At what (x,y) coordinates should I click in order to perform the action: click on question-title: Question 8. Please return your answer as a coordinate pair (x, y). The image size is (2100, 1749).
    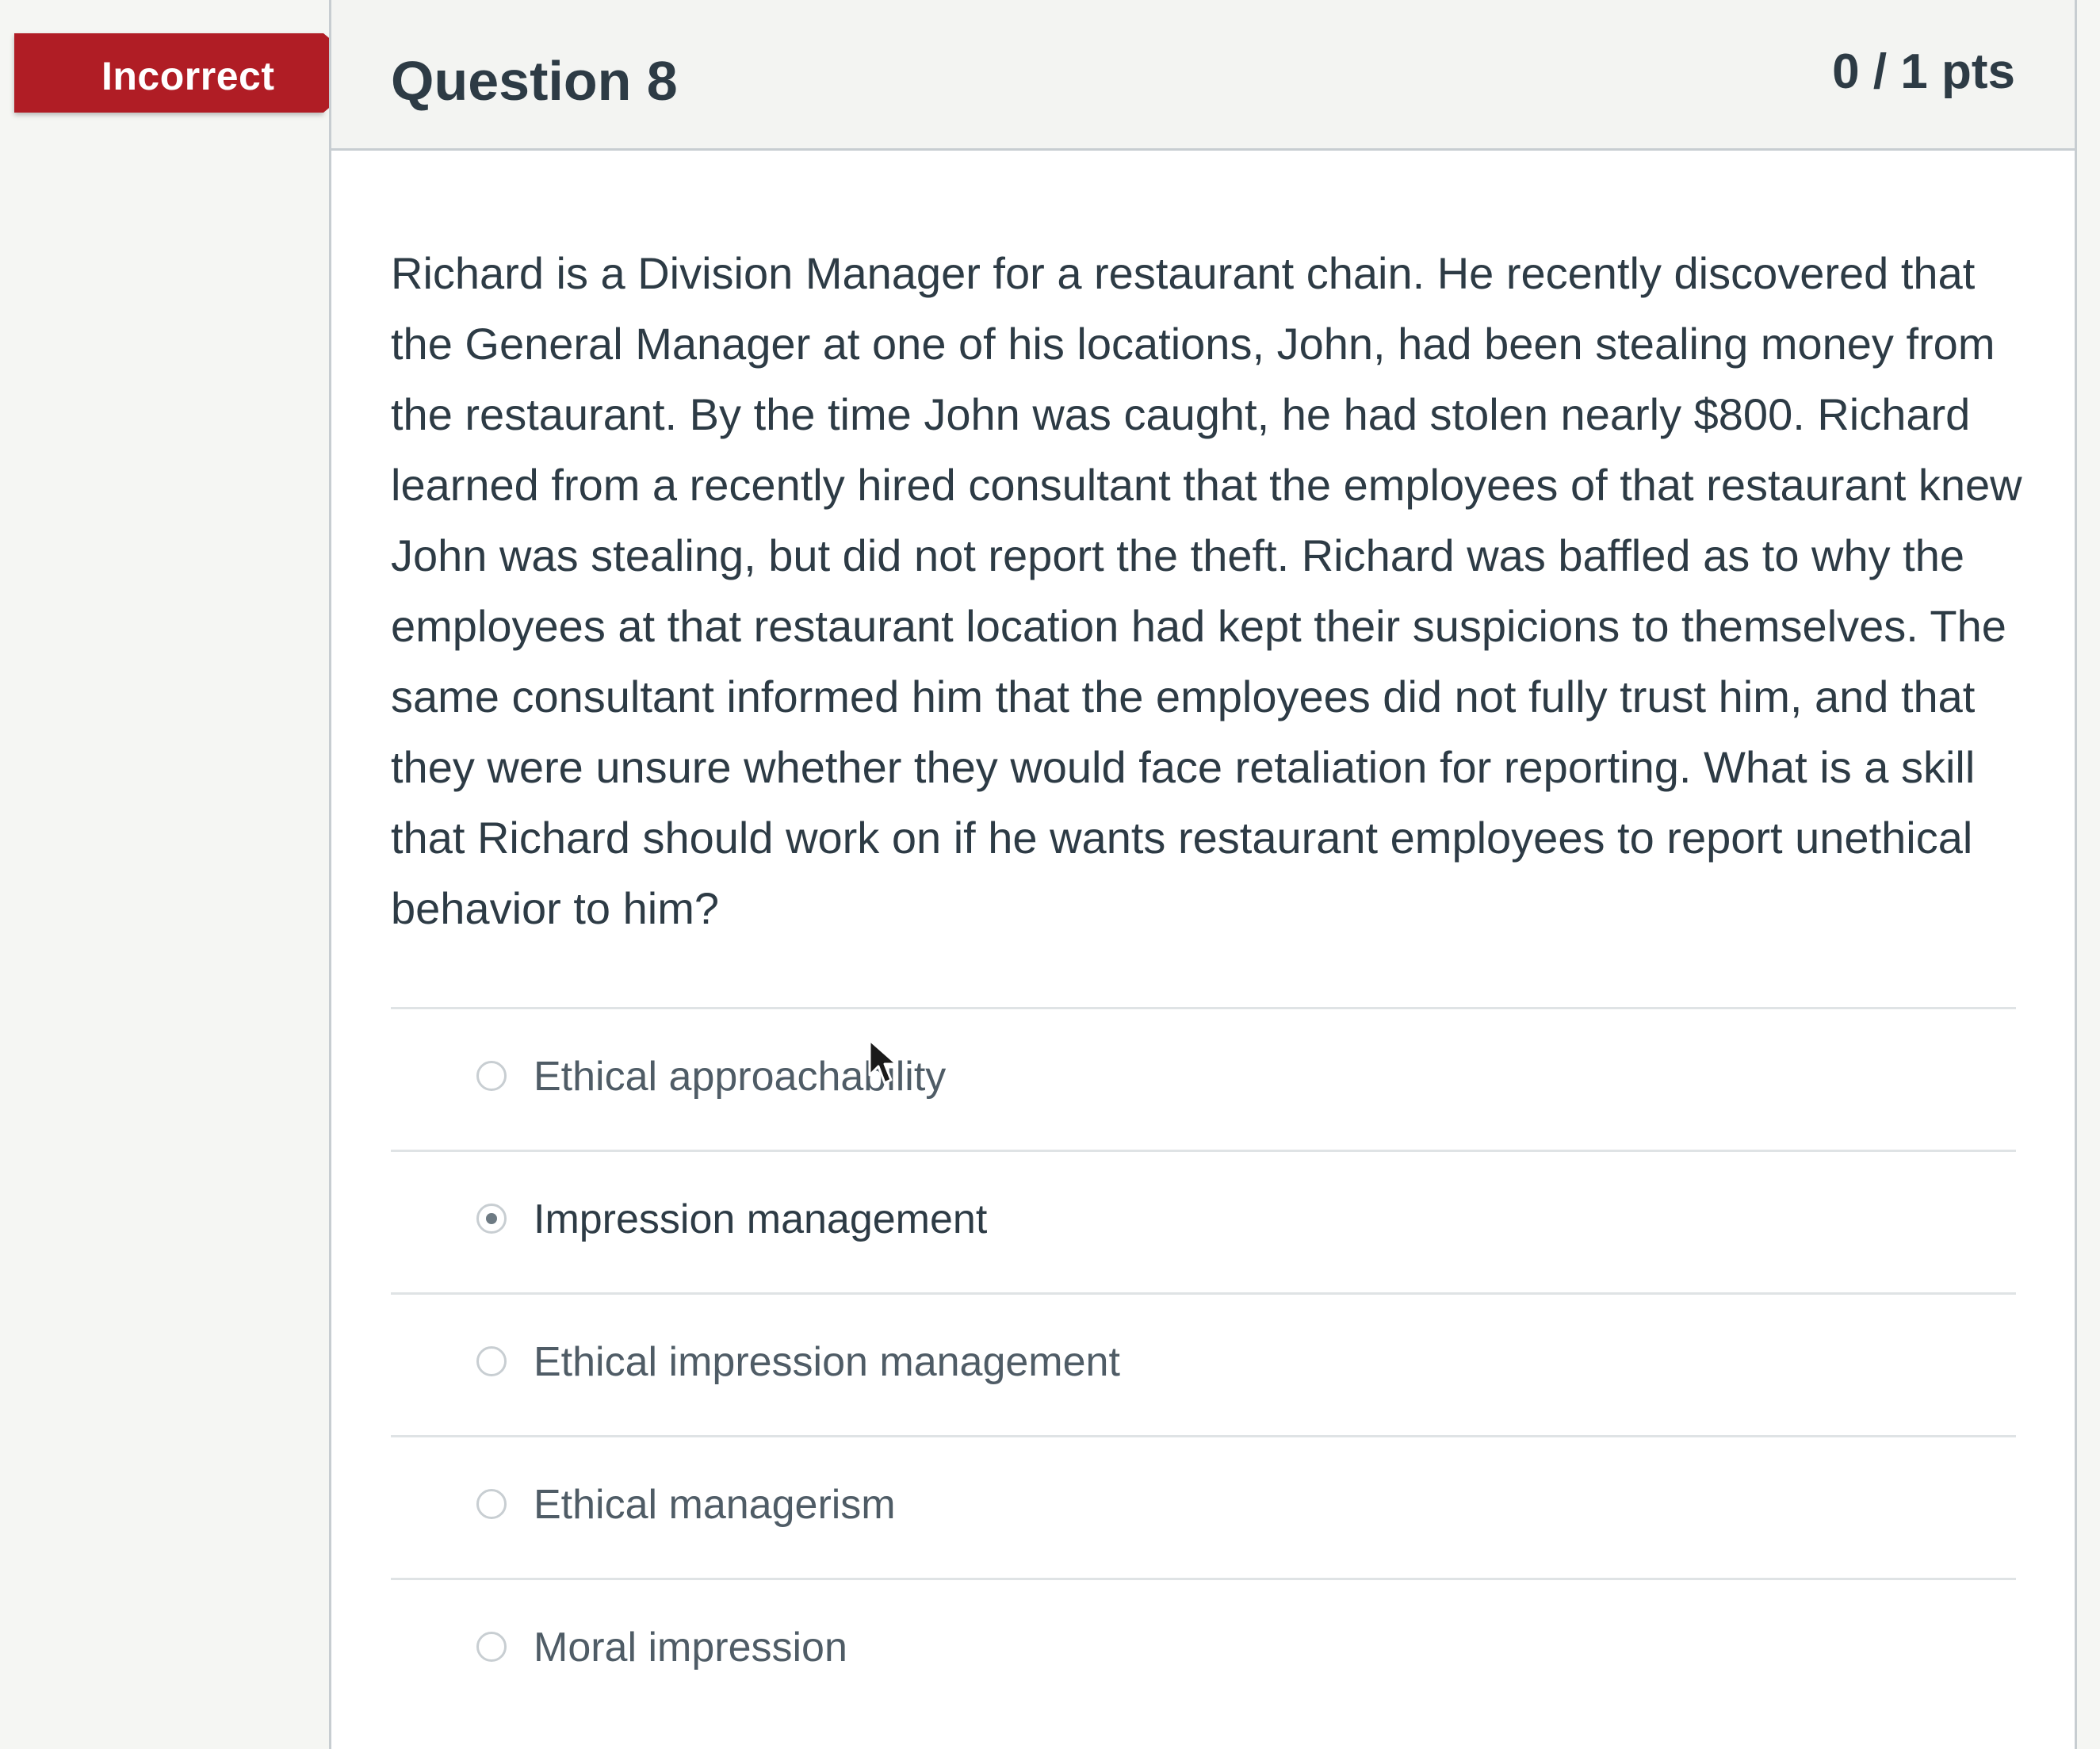
    Looking at the image, I should click on (534, 81).